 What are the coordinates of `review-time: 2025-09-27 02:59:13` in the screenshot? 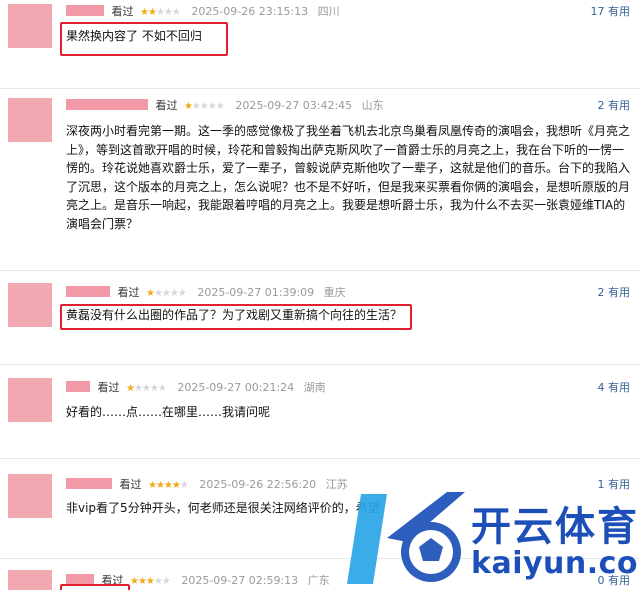 It's located at (240, 580).